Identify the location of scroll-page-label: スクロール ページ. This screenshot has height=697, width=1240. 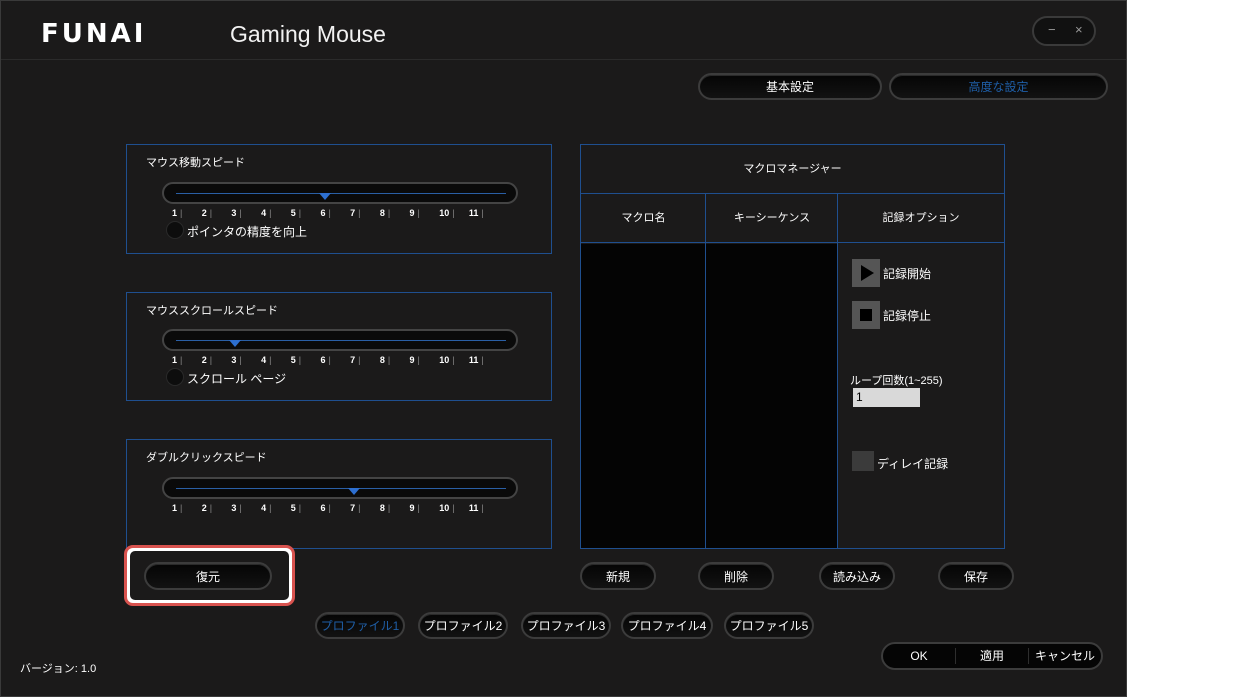
(237, 379).